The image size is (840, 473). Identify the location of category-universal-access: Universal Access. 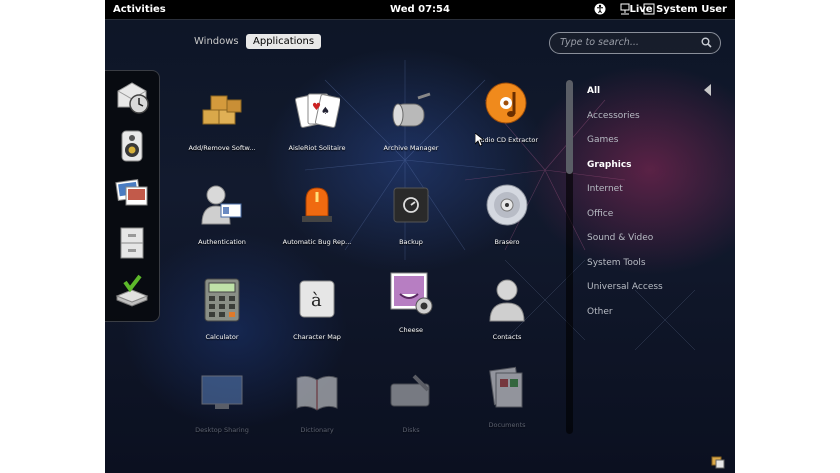
(625, 287).